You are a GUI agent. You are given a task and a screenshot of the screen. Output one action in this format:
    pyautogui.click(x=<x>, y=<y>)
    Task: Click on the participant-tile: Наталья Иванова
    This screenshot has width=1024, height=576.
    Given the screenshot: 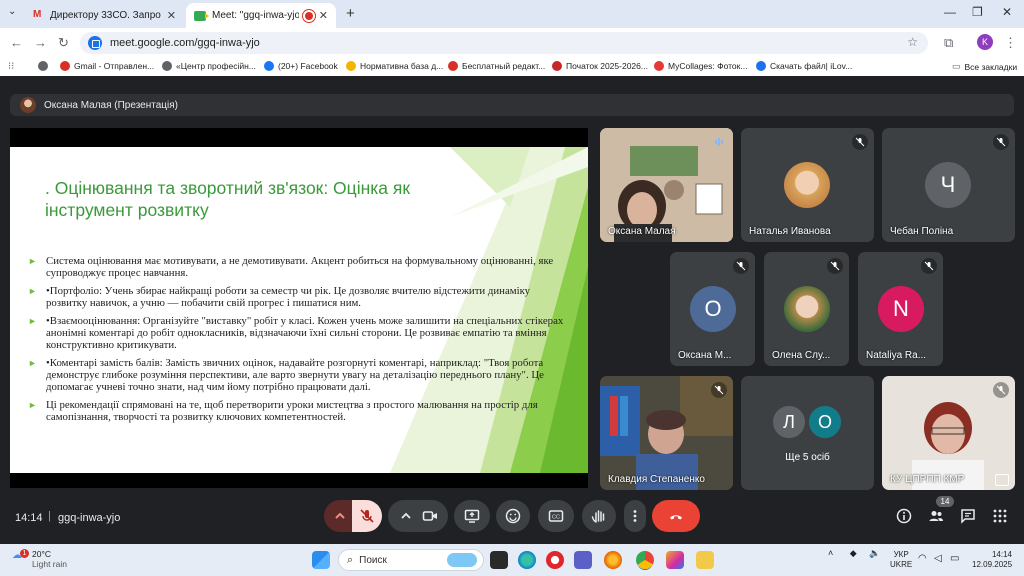 What is the action you would take?
    pyautogui.click(x=807, y=185)
    